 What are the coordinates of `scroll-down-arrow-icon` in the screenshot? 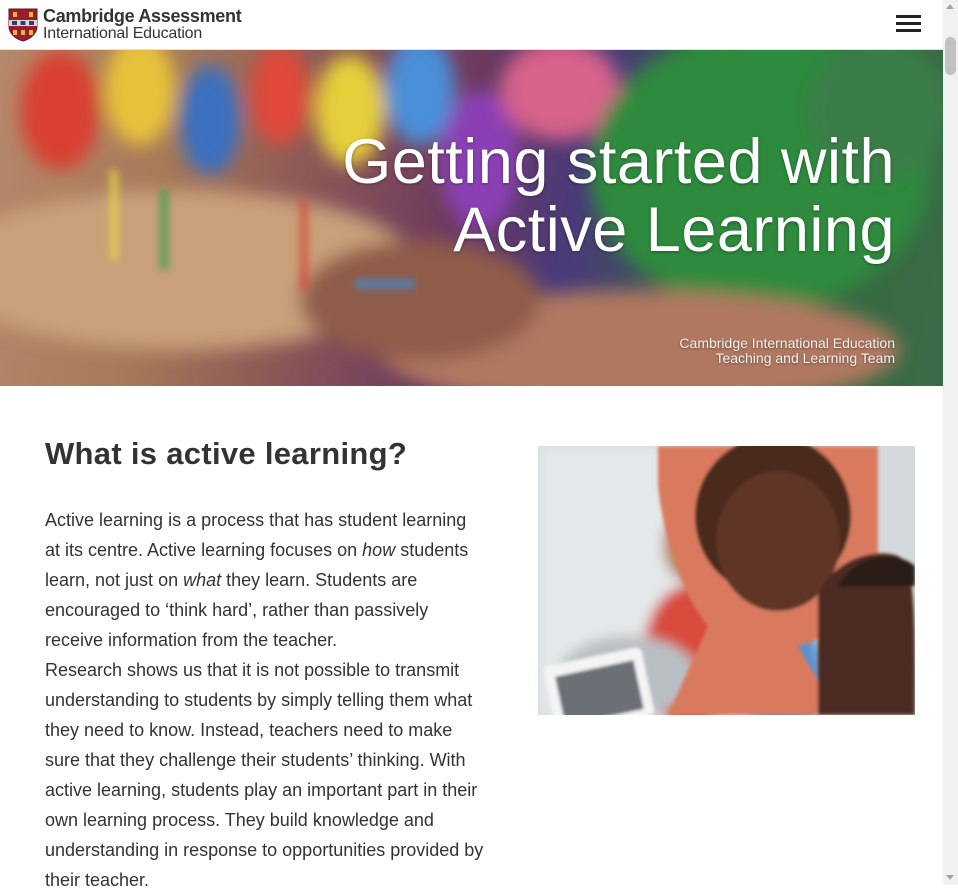 It's located at (950, 877).